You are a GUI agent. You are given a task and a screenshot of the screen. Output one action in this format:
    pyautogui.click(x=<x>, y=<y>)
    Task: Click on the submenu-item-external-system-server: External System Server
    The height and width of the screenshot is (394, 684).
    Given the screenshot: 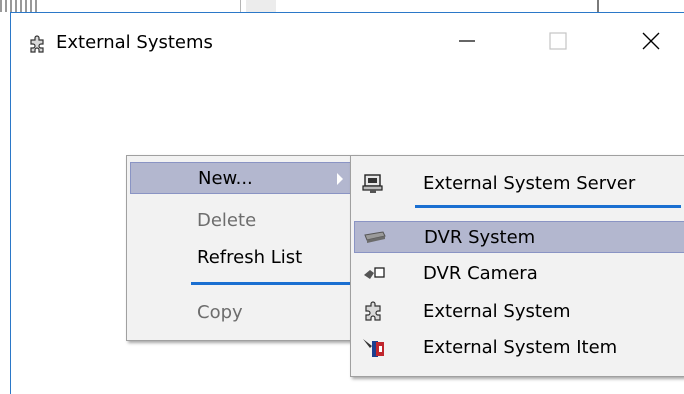 What is the action you would take?
    pyautogui.click(x=519, y=184)
    